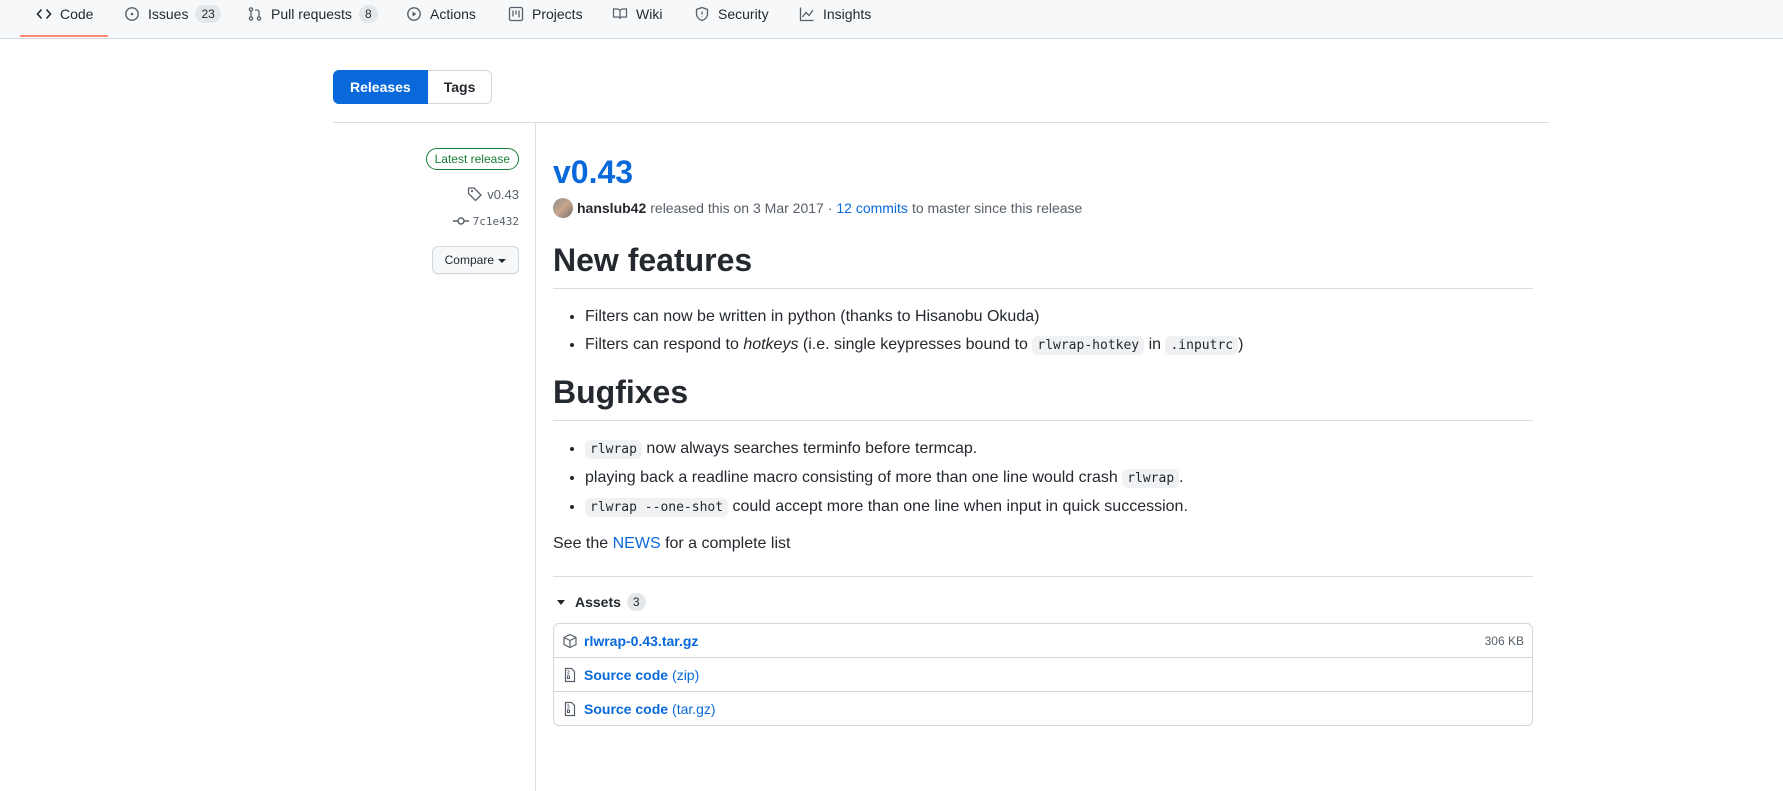  I want to click on asset-row: Source code (tar.gz), so click(1043, 708).